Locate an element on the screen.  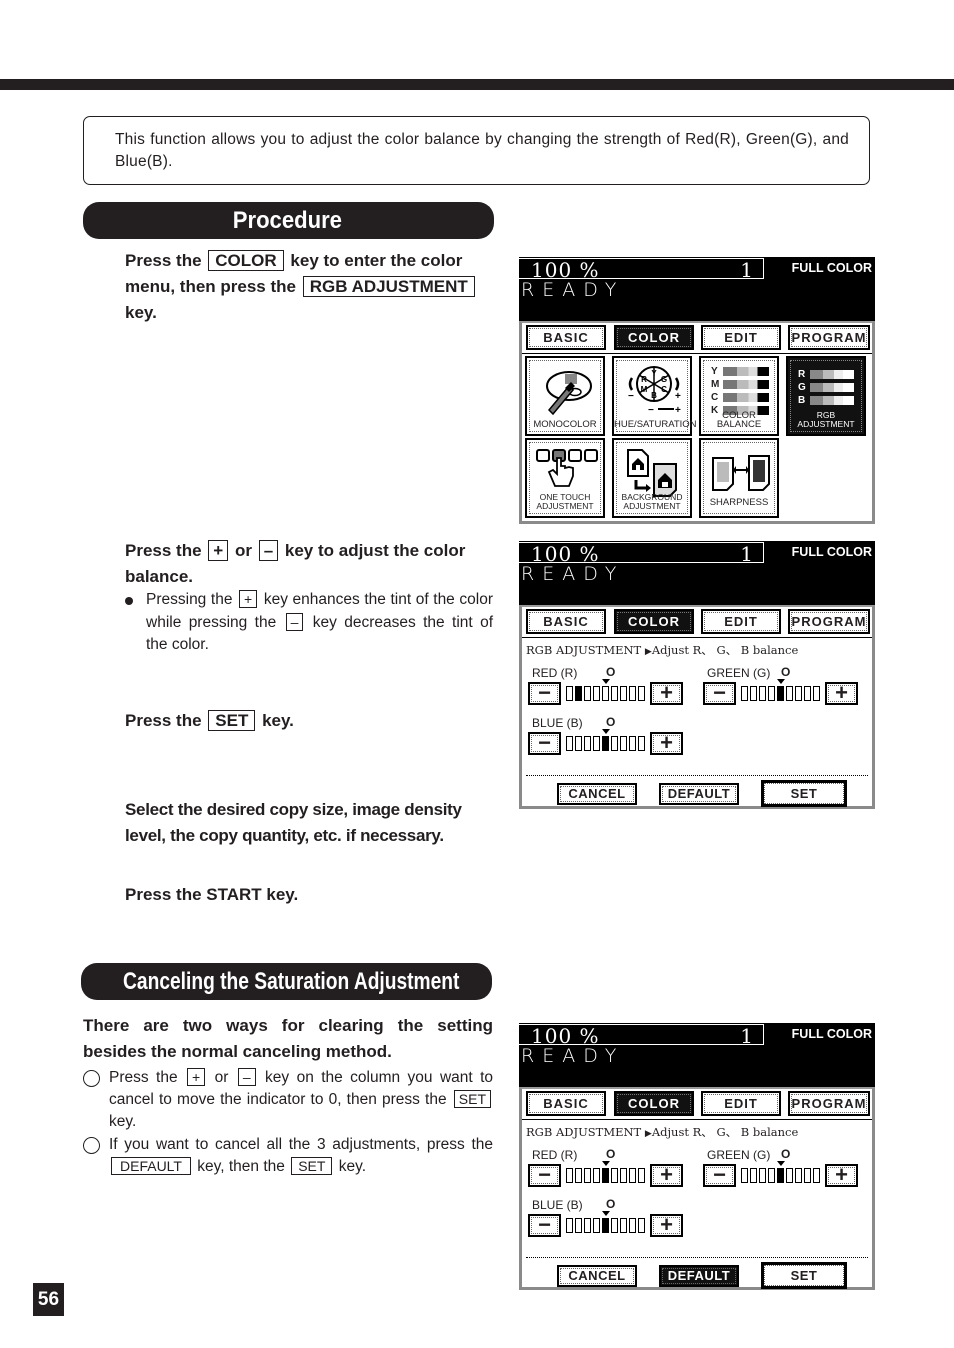
background-adjustment-button: BACKGROUND ADJUSTMENT is located at coordinates (652, 478).